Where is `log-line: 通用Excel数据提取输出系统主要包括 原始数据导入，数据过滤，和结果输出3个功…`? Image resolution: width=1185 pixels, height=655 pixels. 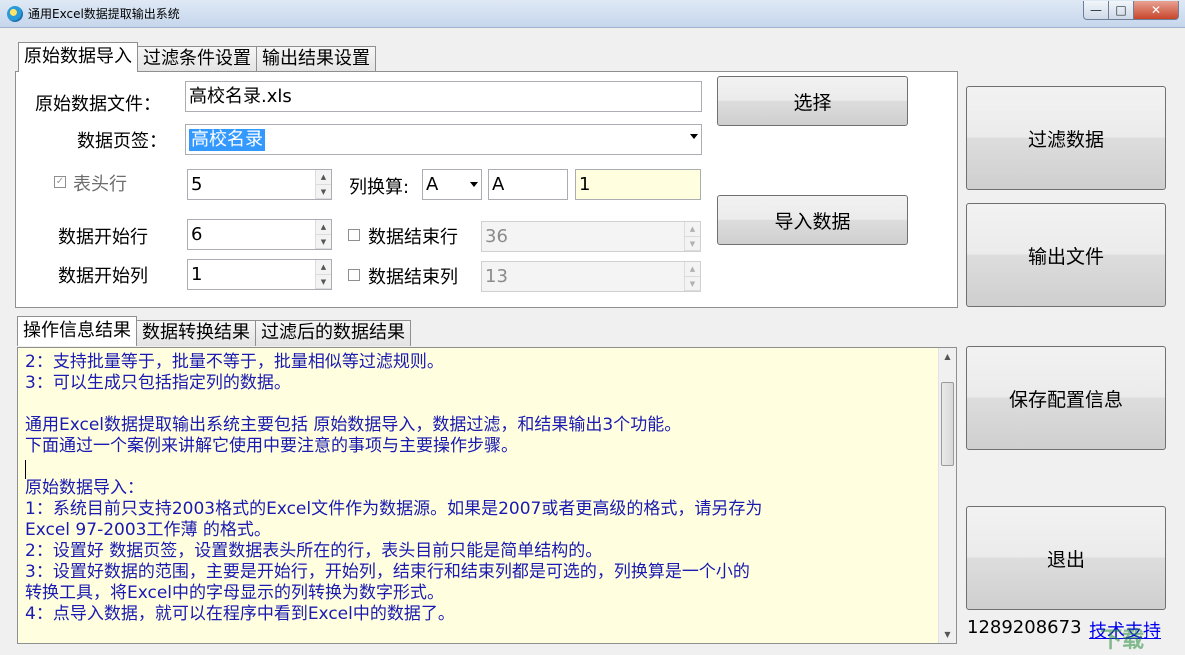
log-line: 通用Excel数据提取输出系统主要包括 原始数据导入，数据过滤，和结果输出3个功… is located at coordinates (353, 425).